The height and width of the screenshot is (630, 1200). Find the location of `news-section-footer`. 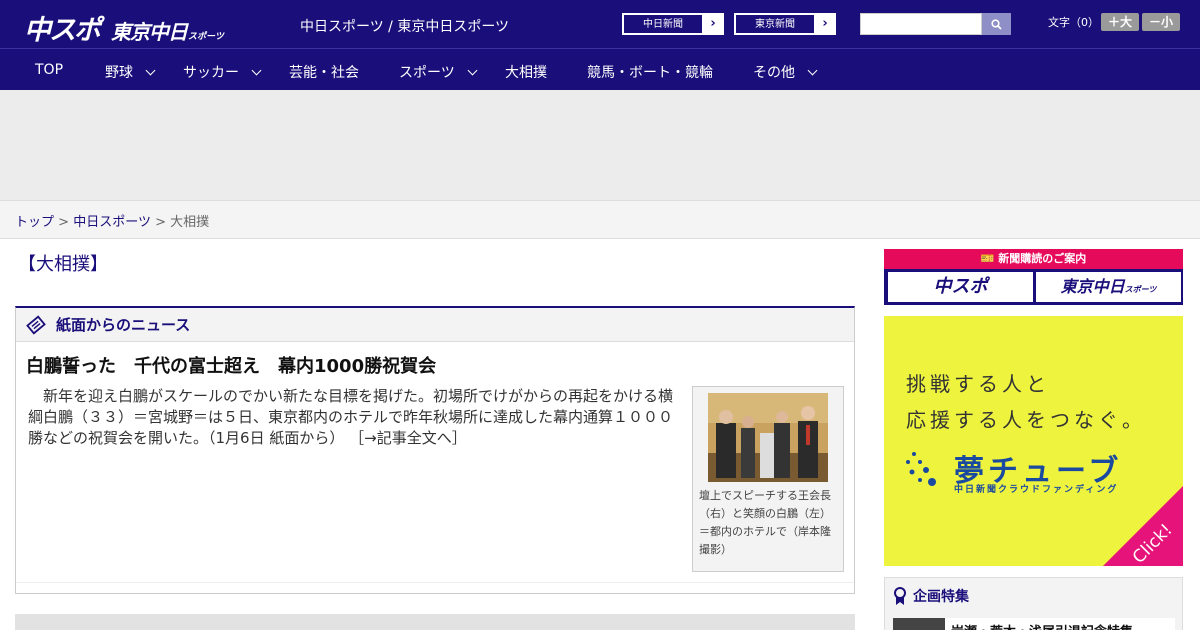

news-section-footer is located at coordinates (435, 582).